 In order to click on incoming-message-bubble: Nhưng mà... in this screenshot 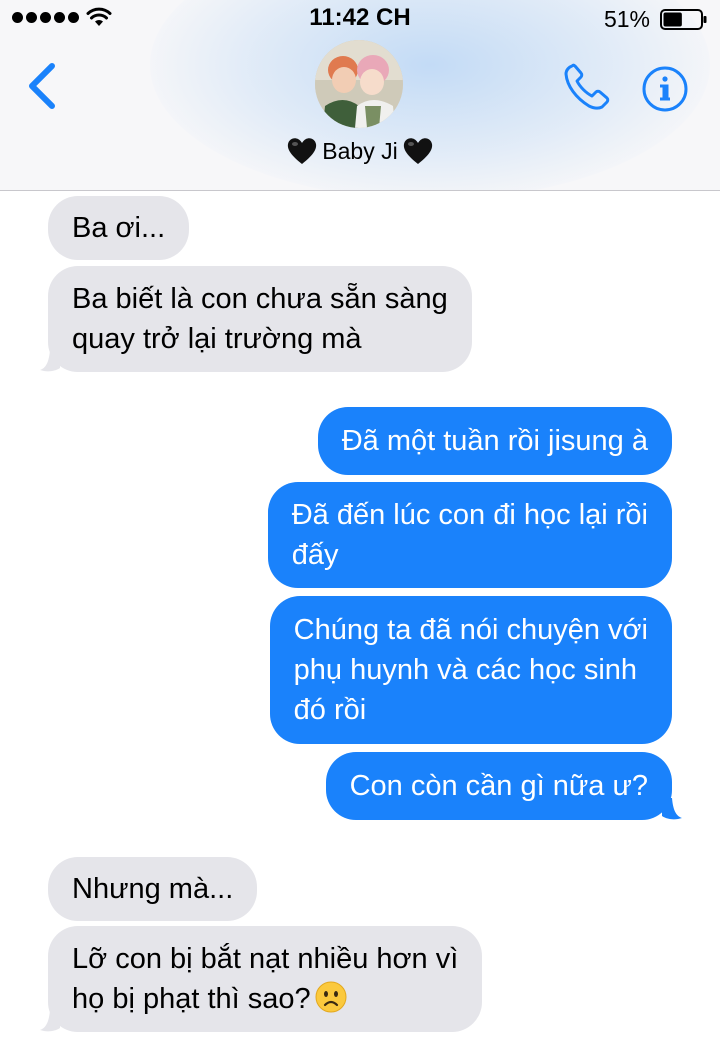, I will do `click(153, 889)`.